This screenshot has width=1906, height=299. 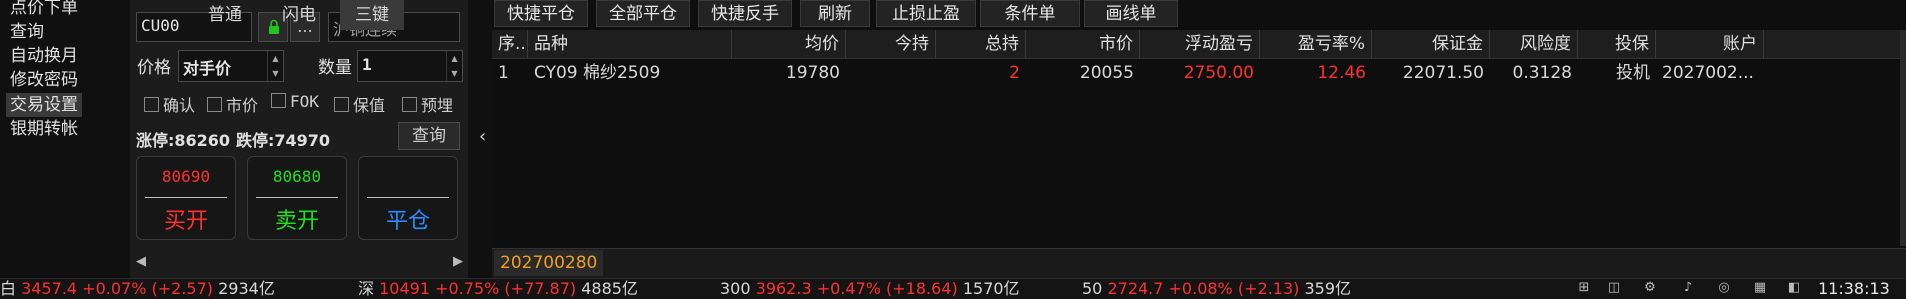 I want to click on line-order-button: 画线单, so click(x=1131, y=13).